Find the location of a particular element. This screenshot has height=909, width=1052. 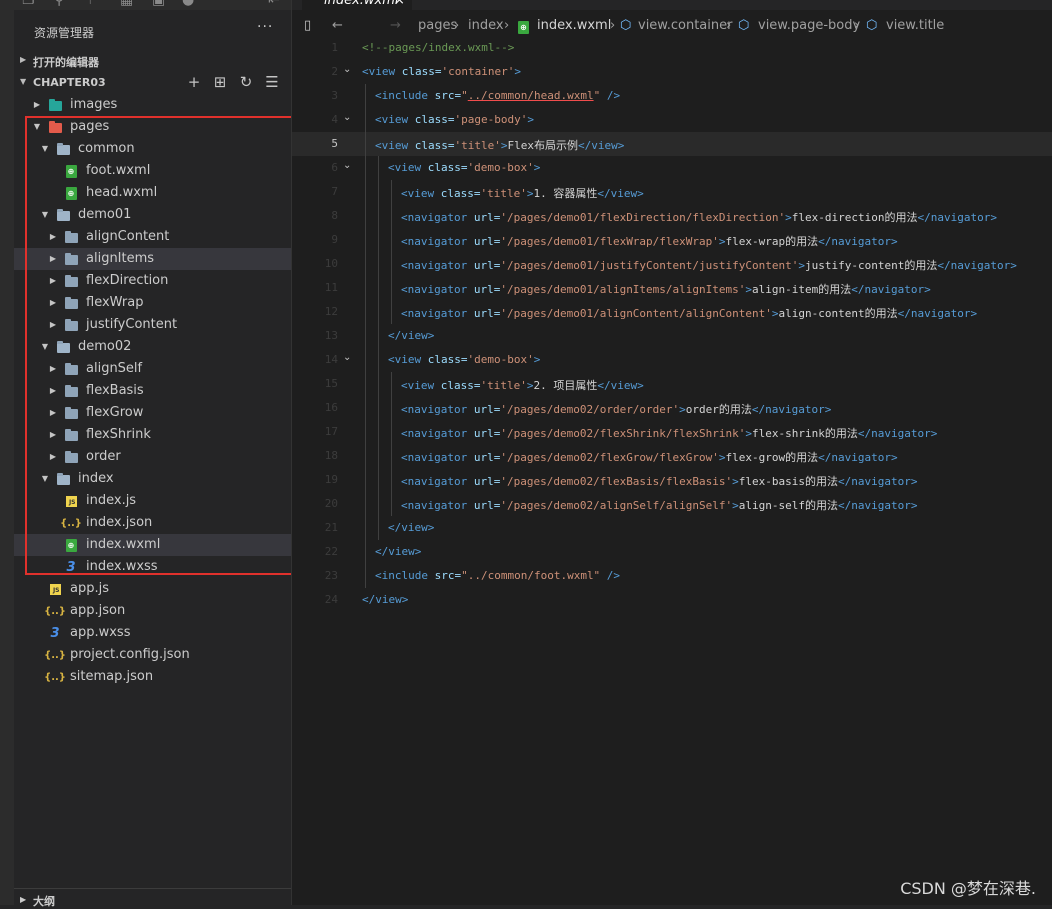

project-section-header: ▼ CHAPTER03 + ⊞ ↻ ☰ is located at coordinates (152, 83).